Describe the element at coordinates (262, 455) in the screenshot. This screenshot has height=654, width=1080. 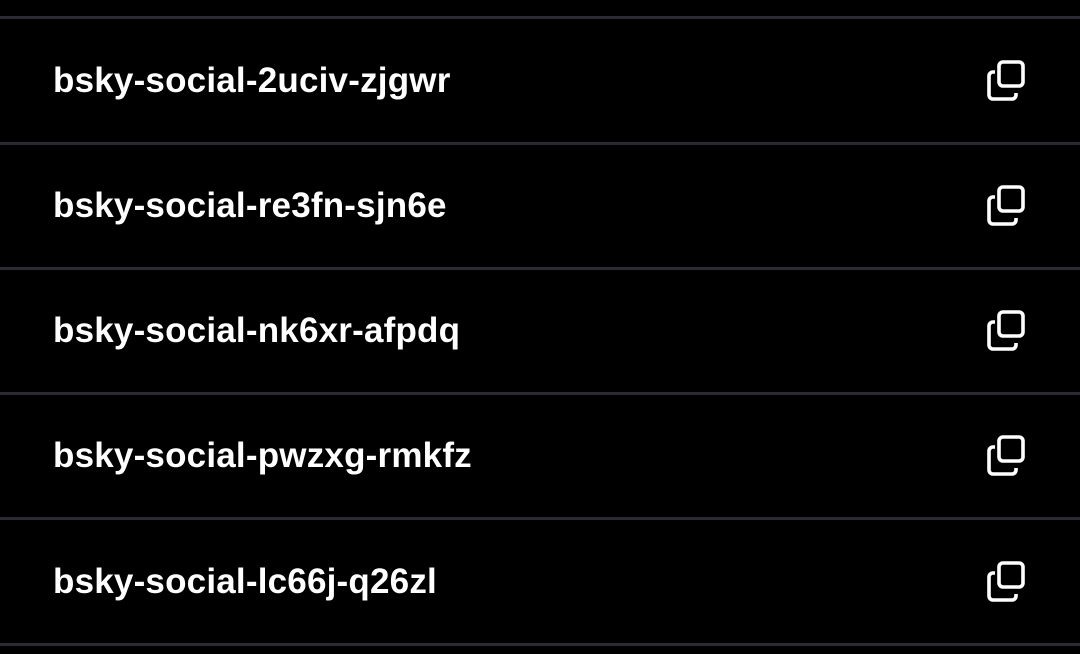
I see `invite-code-text: bsky-social-pwzxg-rmkfz` at that location.